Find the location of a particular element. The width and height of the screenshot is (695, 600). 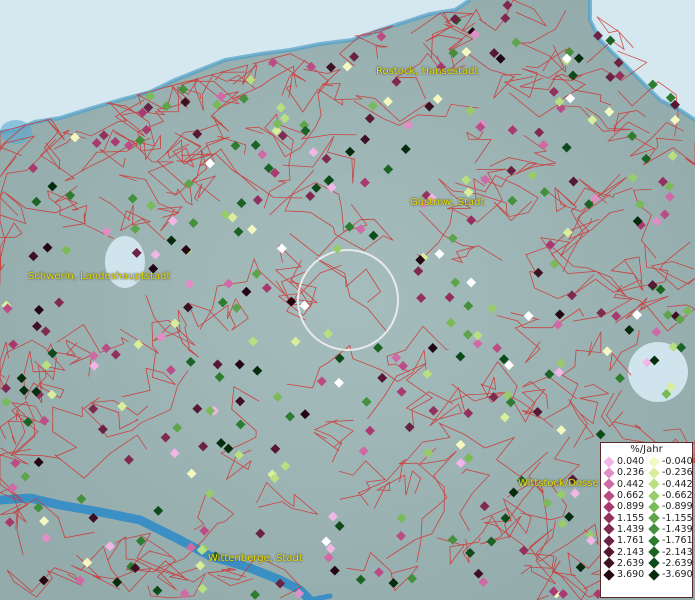

legend-value: 0.040 is located at coordinates (631, 462).